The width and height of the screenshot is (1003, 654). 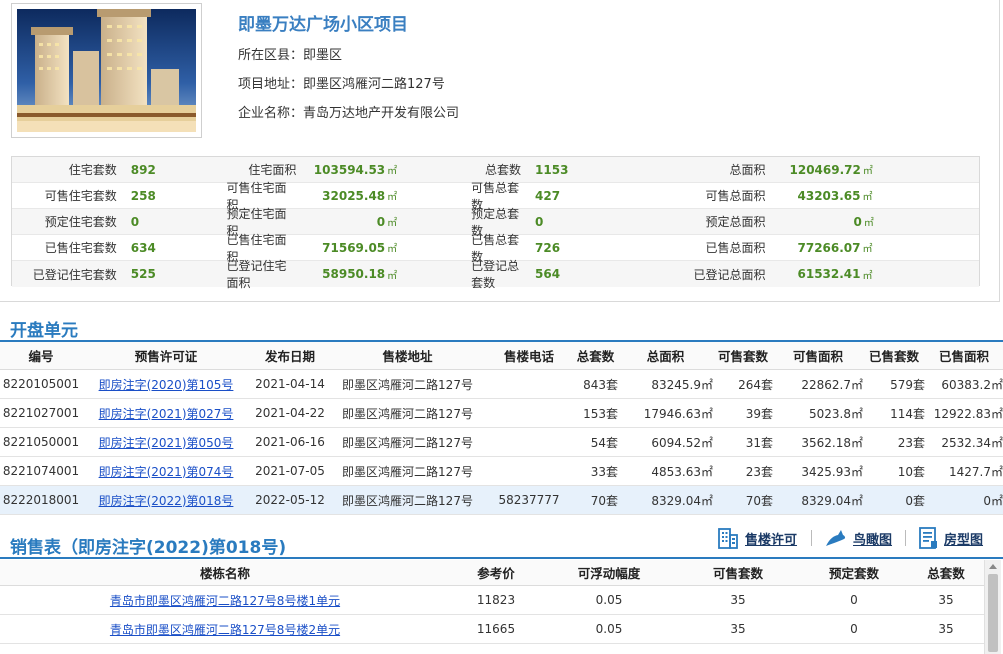 What do you see at coordinates (271, 55) in the screenshot?
I see `district-label: 所在区县：` at bounding box center [271, 55].